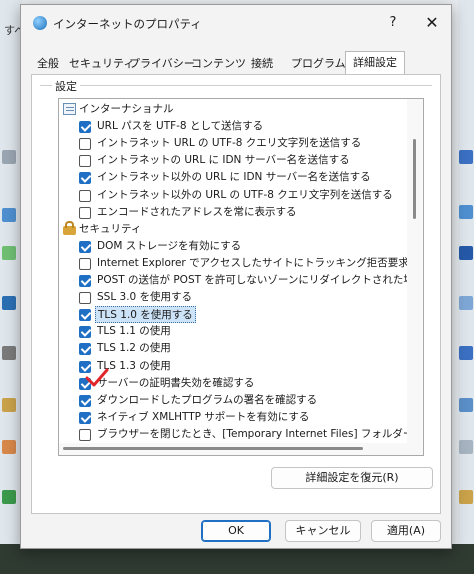 This screenshot has height=574, width=474. What do you see at coordinates (432, 23) in the screenshot?
I see `close-button: ✕` at bounding box center [432, 23].